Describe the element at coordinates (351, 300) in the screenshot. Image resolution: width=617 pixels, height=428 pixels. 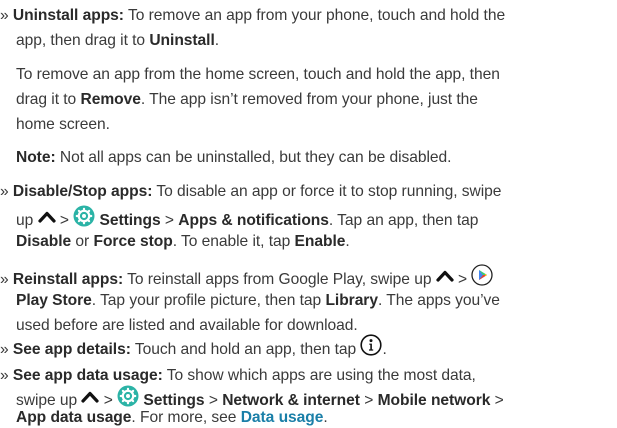
I see `library-label: Library` at that location.